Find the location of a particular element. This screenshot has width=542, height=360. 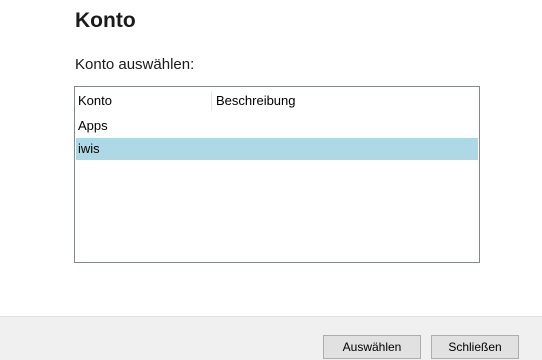

button-bar: Auswählen Schließen is located at coordinates (271, 338).